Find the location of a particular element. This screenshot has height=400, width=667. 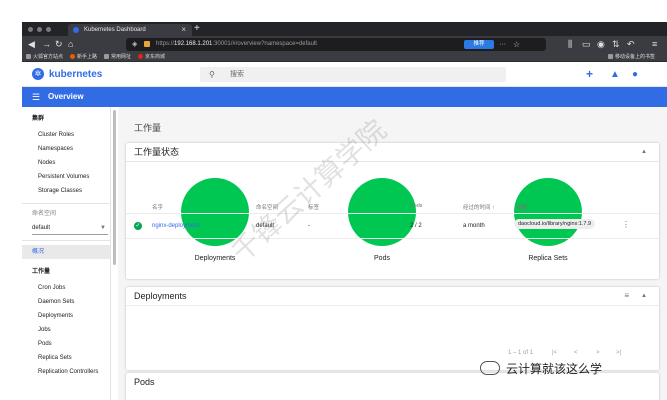

namespace-label: 命名空间 is located at coordinates (44, 214).